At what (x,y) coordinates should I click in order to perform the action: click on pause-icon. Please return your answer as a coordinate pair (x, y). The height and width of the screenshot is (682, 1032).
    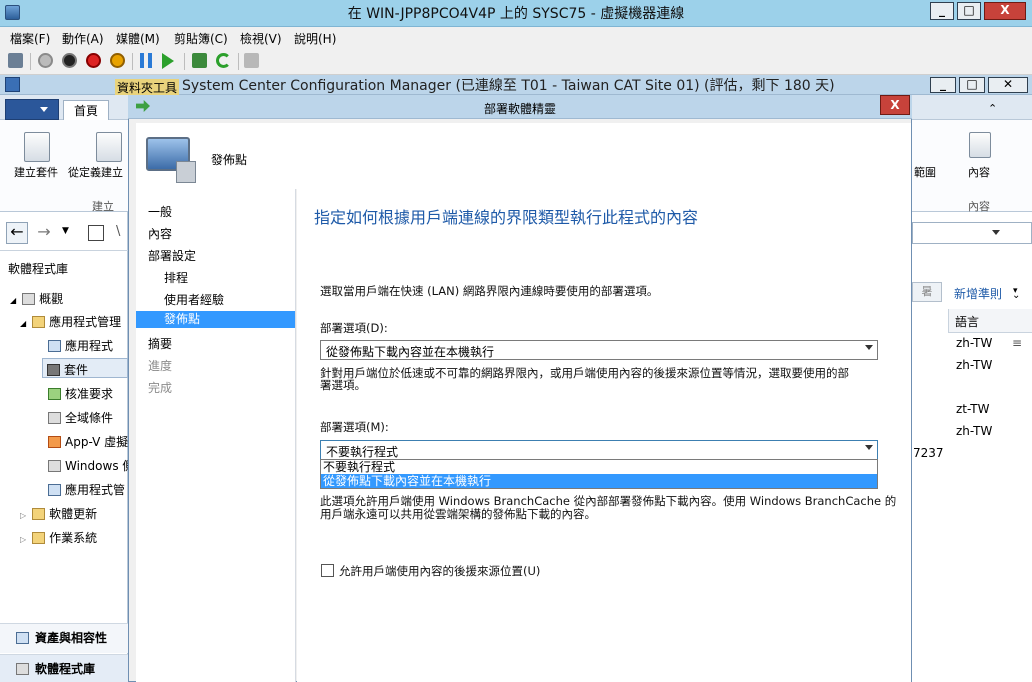
    Looking at the image, I should click on (146, 60).